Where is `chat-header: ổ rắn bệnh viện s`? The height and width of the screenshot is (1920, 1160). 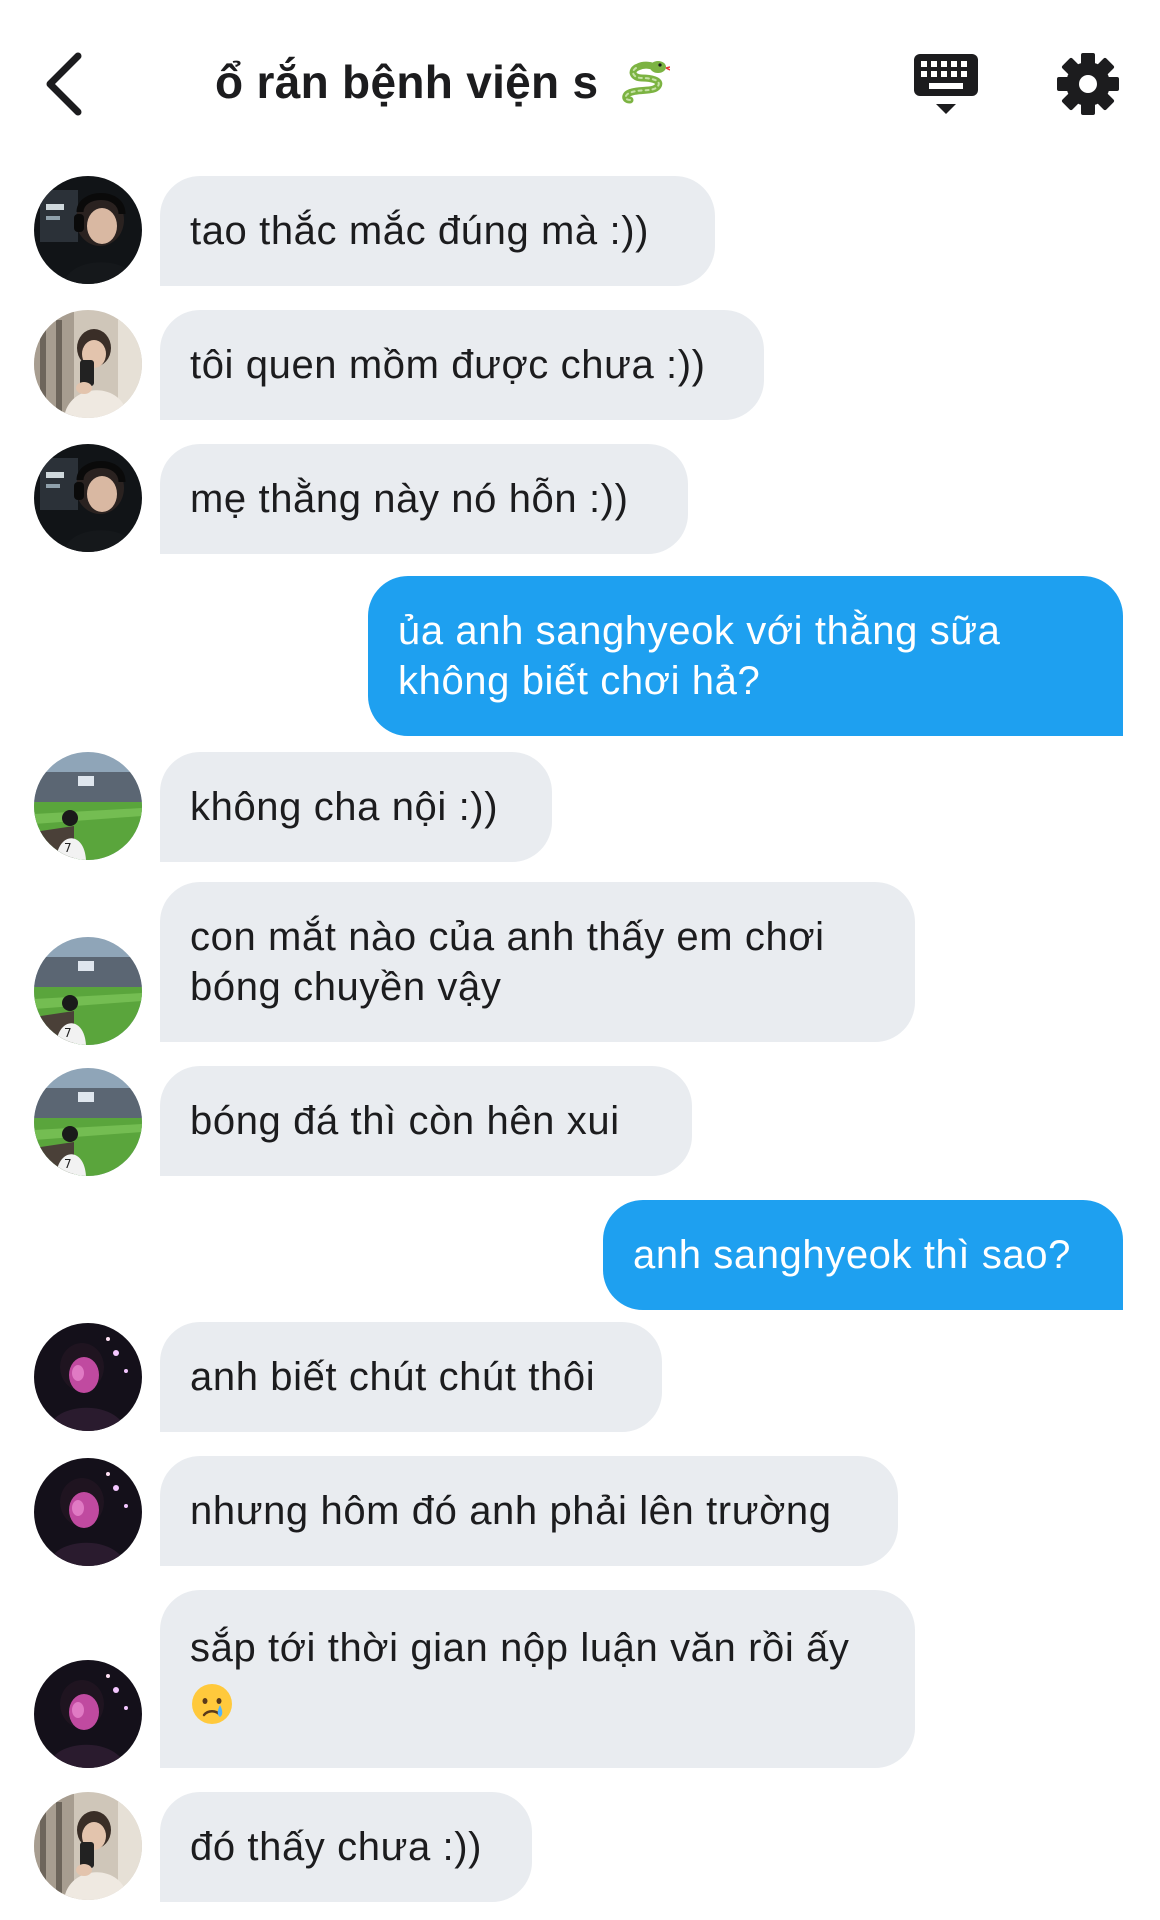 chat-header: ổ rắn bệnh viện s is located at coordinates (580, 85).